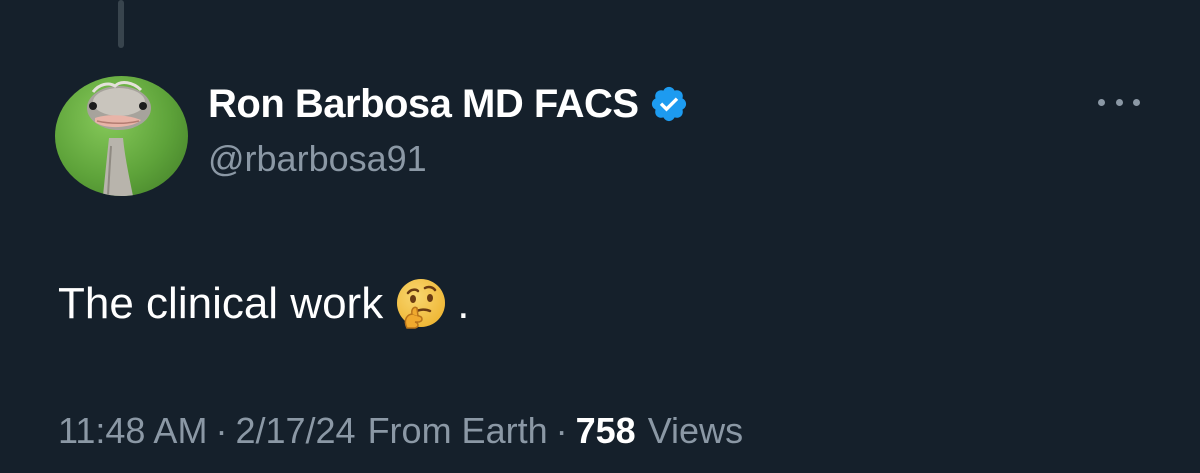 The width and height of the screenshot is (1200, 473). I want to click on display-name: Ron Barbosa MD FACS, so click(423, 104).